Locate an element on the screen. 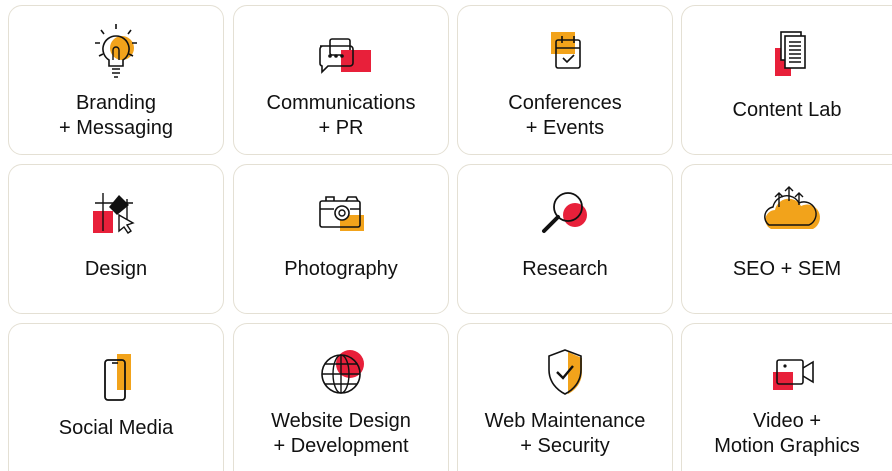 Image resolution: width=892 pixels, height=471 pixels. service-label-line1: Video + is located at coordinates (787, 421).